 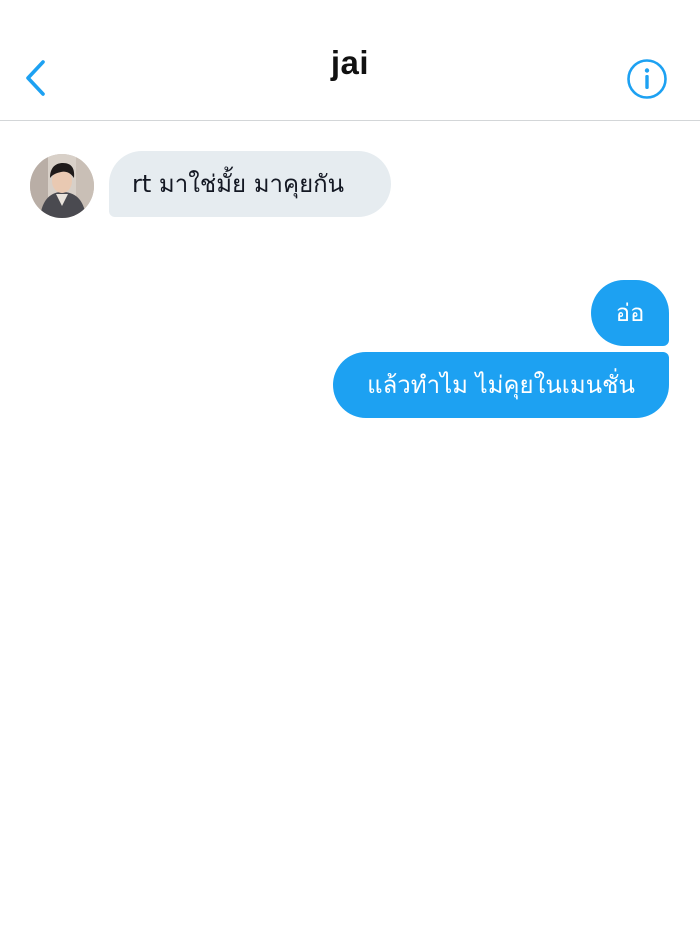 I want to click on message-text: rt มาใช่มั้ย มาคุยกัน, so click(x=238, y=184).